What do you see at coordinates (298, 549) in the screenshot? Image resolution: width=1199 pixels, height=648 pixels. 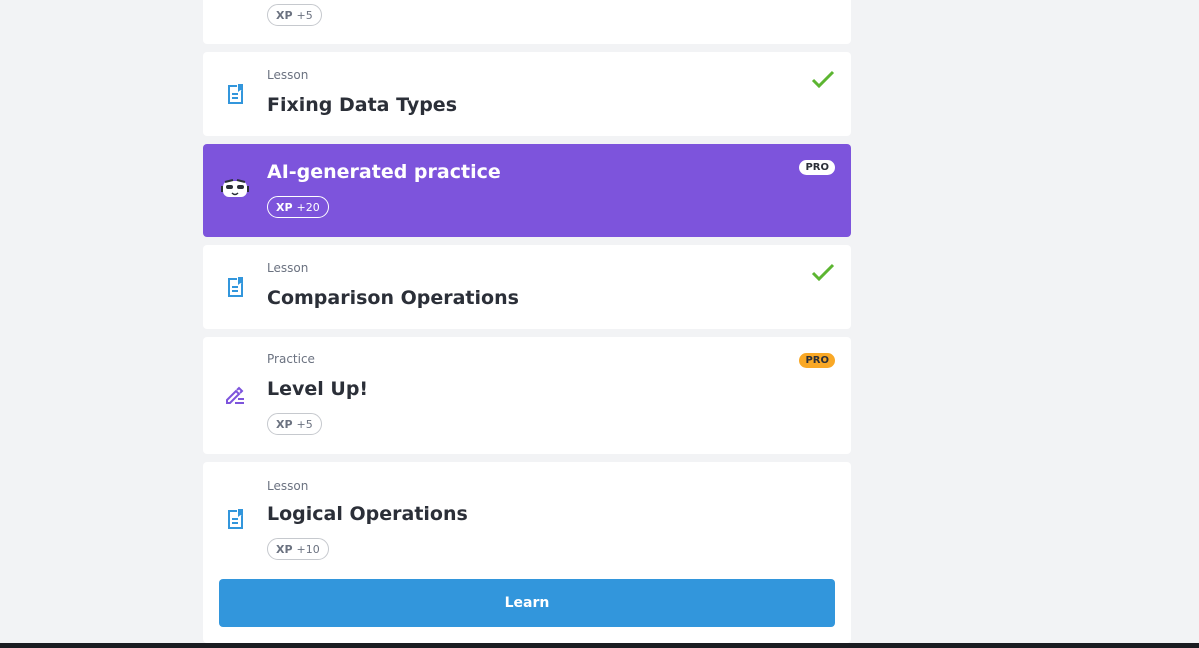 I see `xp-badge: XP +10` at bounding box center [298, 549].